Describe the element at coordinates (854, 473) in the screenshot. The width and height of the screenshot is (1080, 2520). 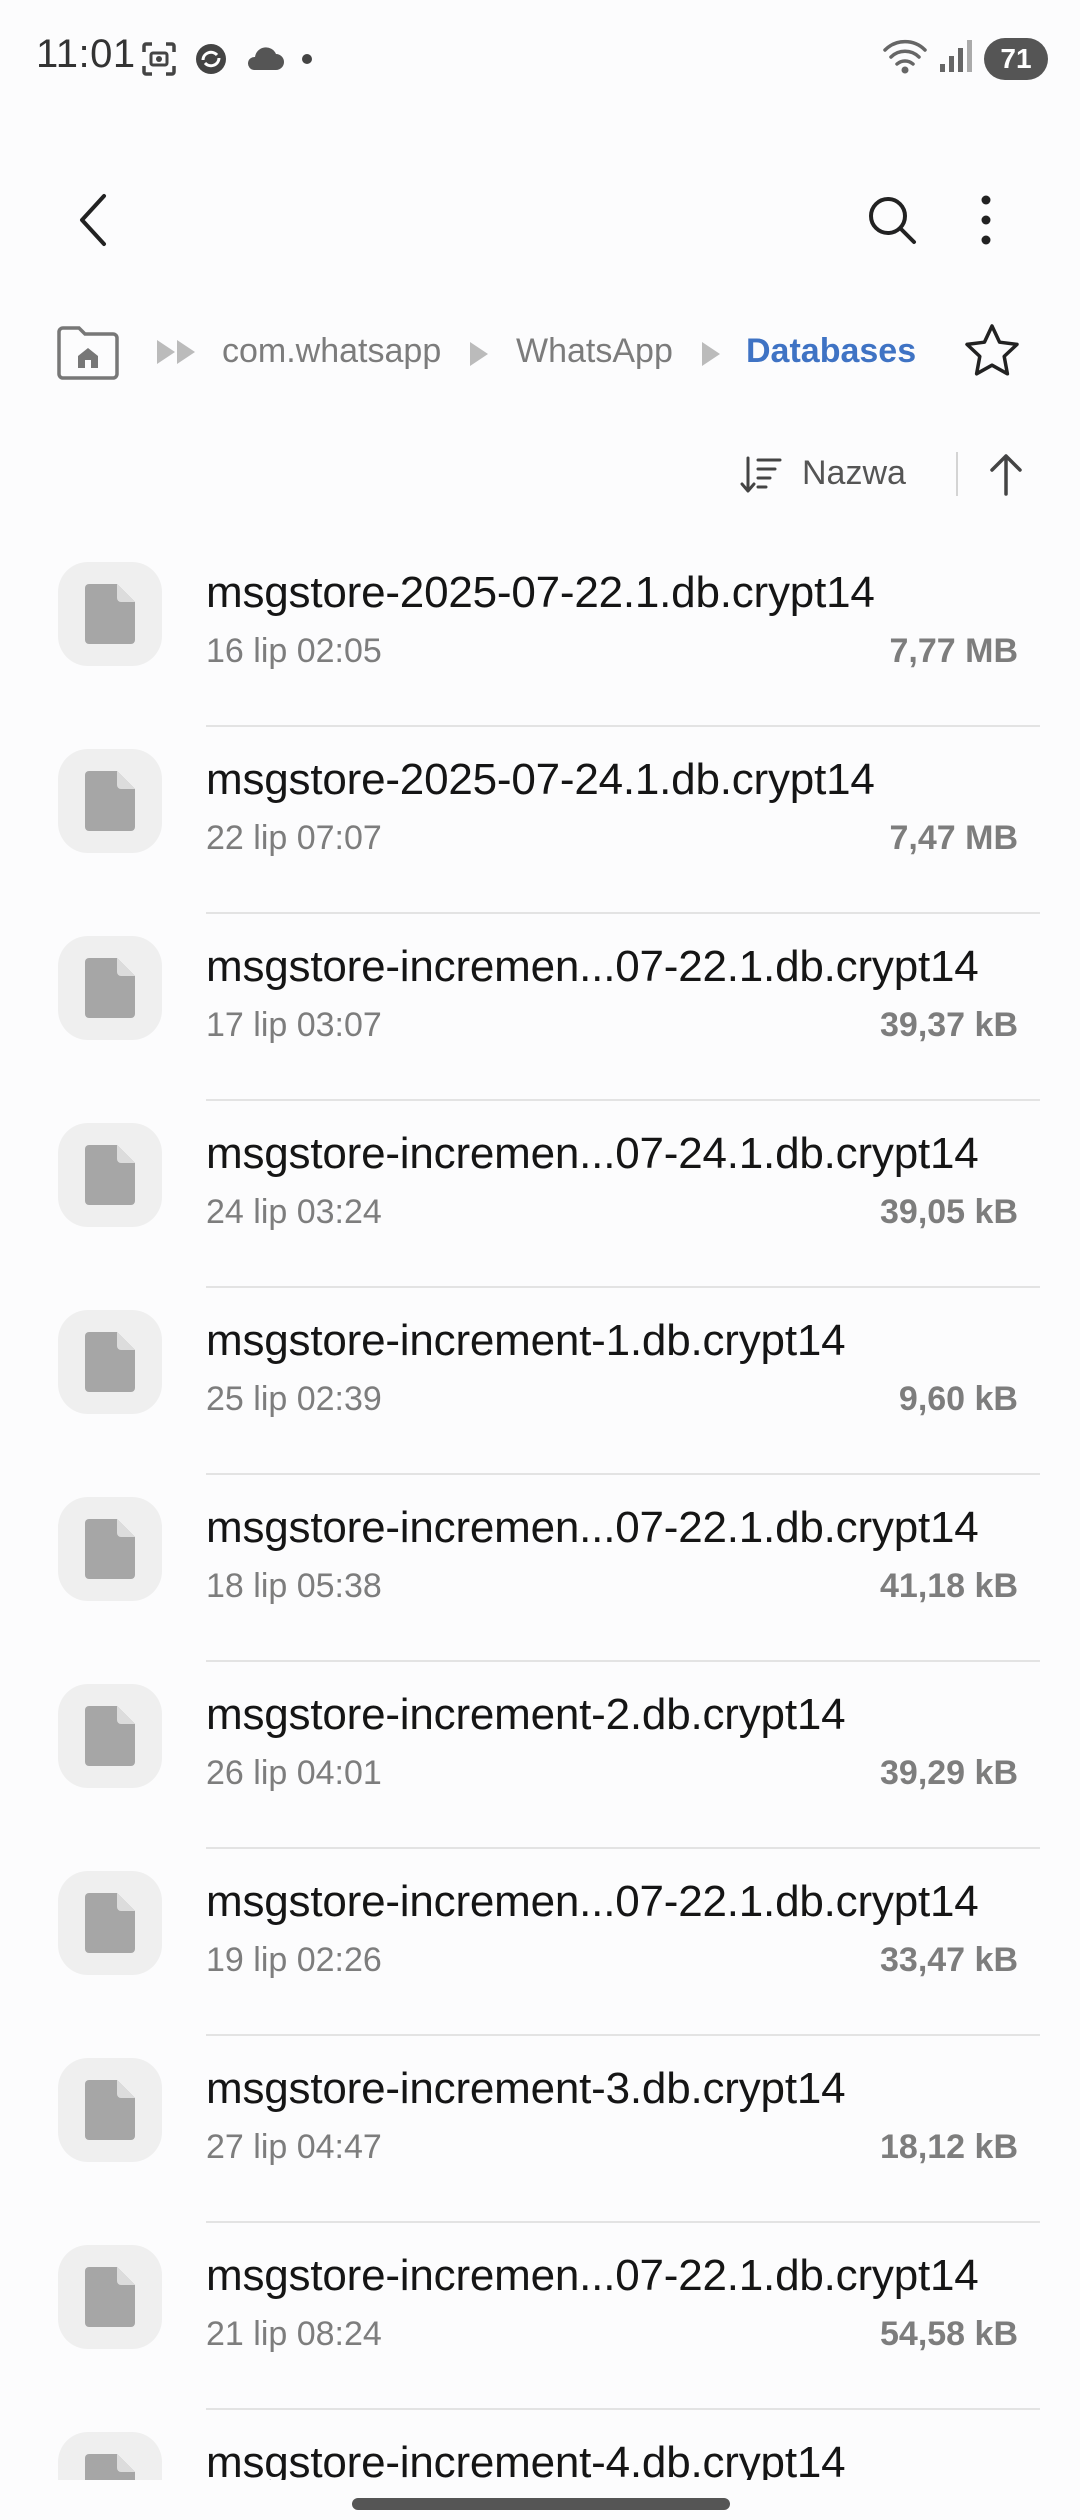
I see `sort-label: Nazwa` at that location.